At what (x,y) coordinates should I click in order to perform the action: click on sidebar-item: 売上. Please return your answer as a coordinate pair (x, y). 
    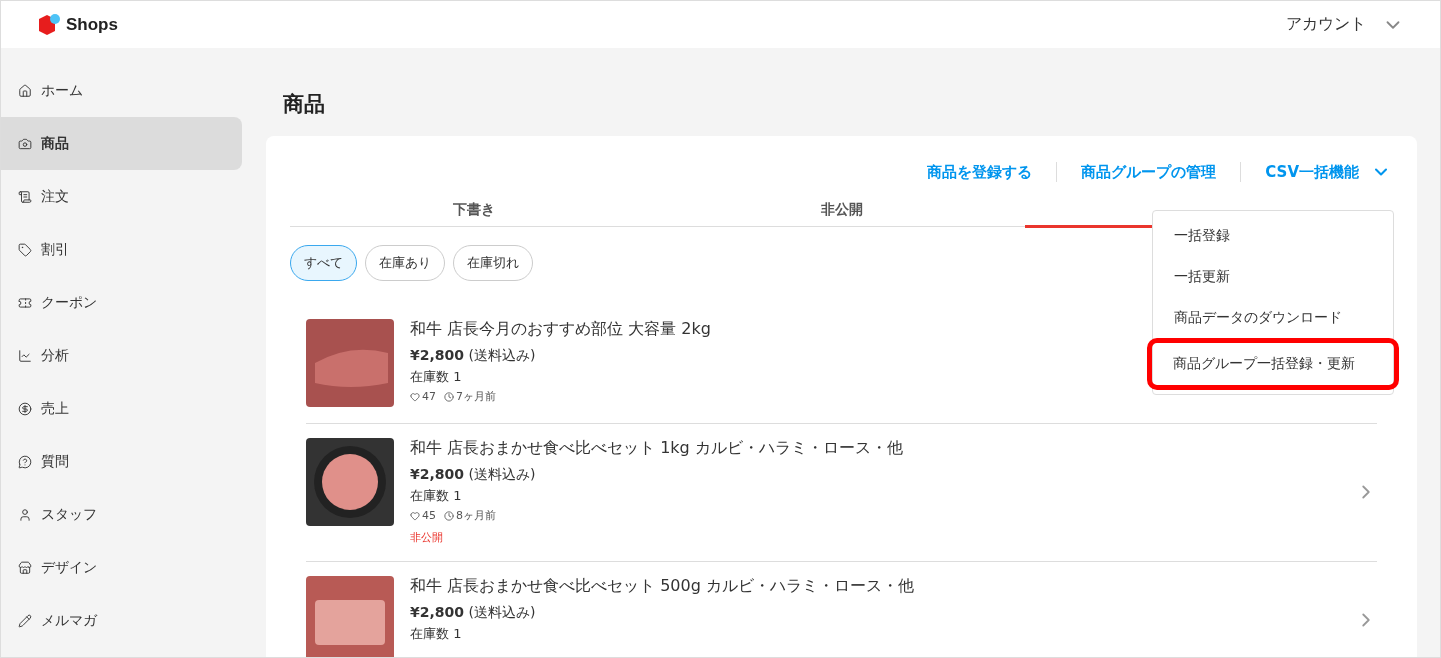
    Looking at the image, I should click on (121, 408).